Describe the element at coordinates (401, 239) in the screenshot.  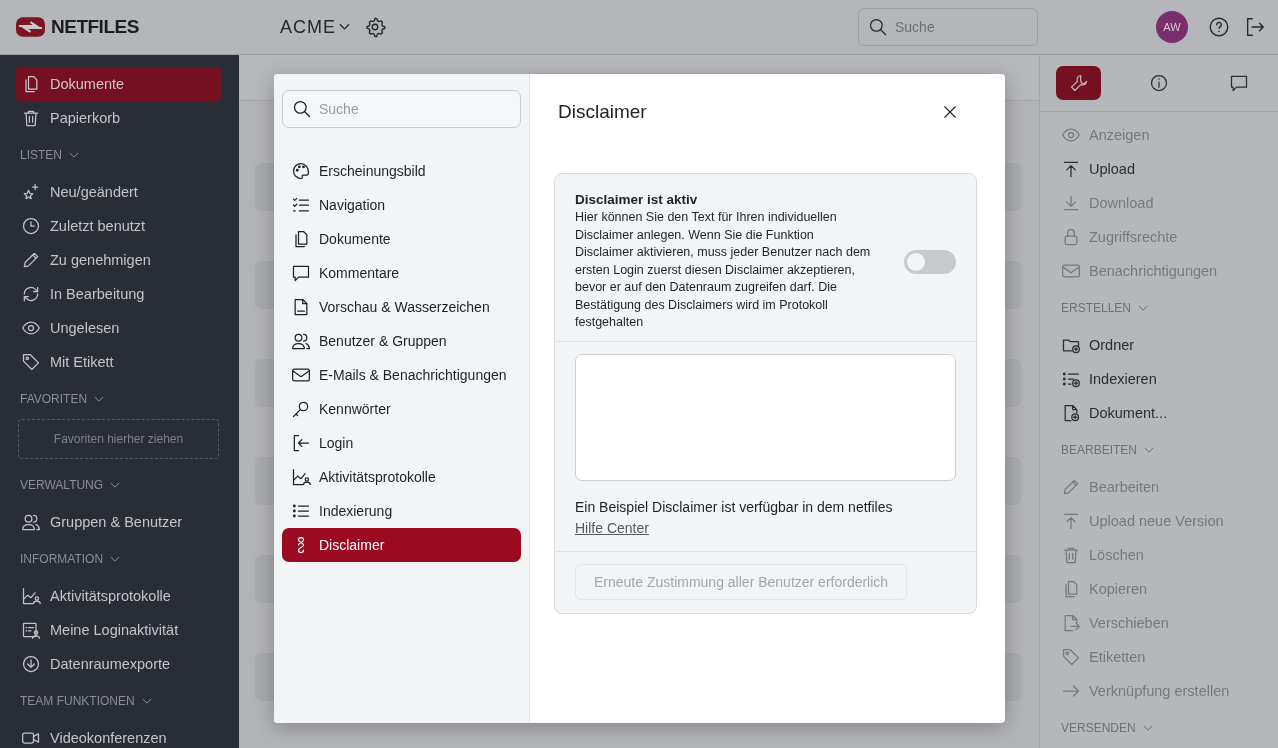
I see `settings-nav-item: Dokumente` at that location.